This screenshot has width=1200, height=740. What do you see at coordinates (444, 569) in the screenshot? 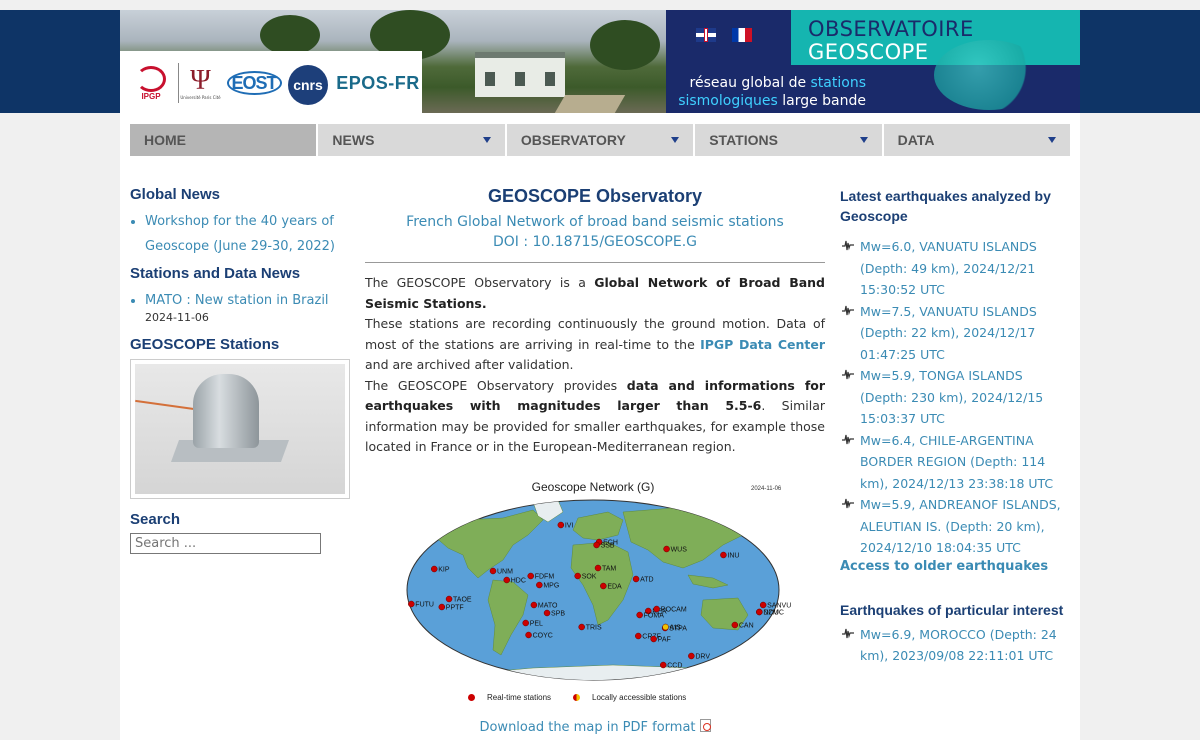
I see `station-label: KIP` at bounding box center [444, 569].